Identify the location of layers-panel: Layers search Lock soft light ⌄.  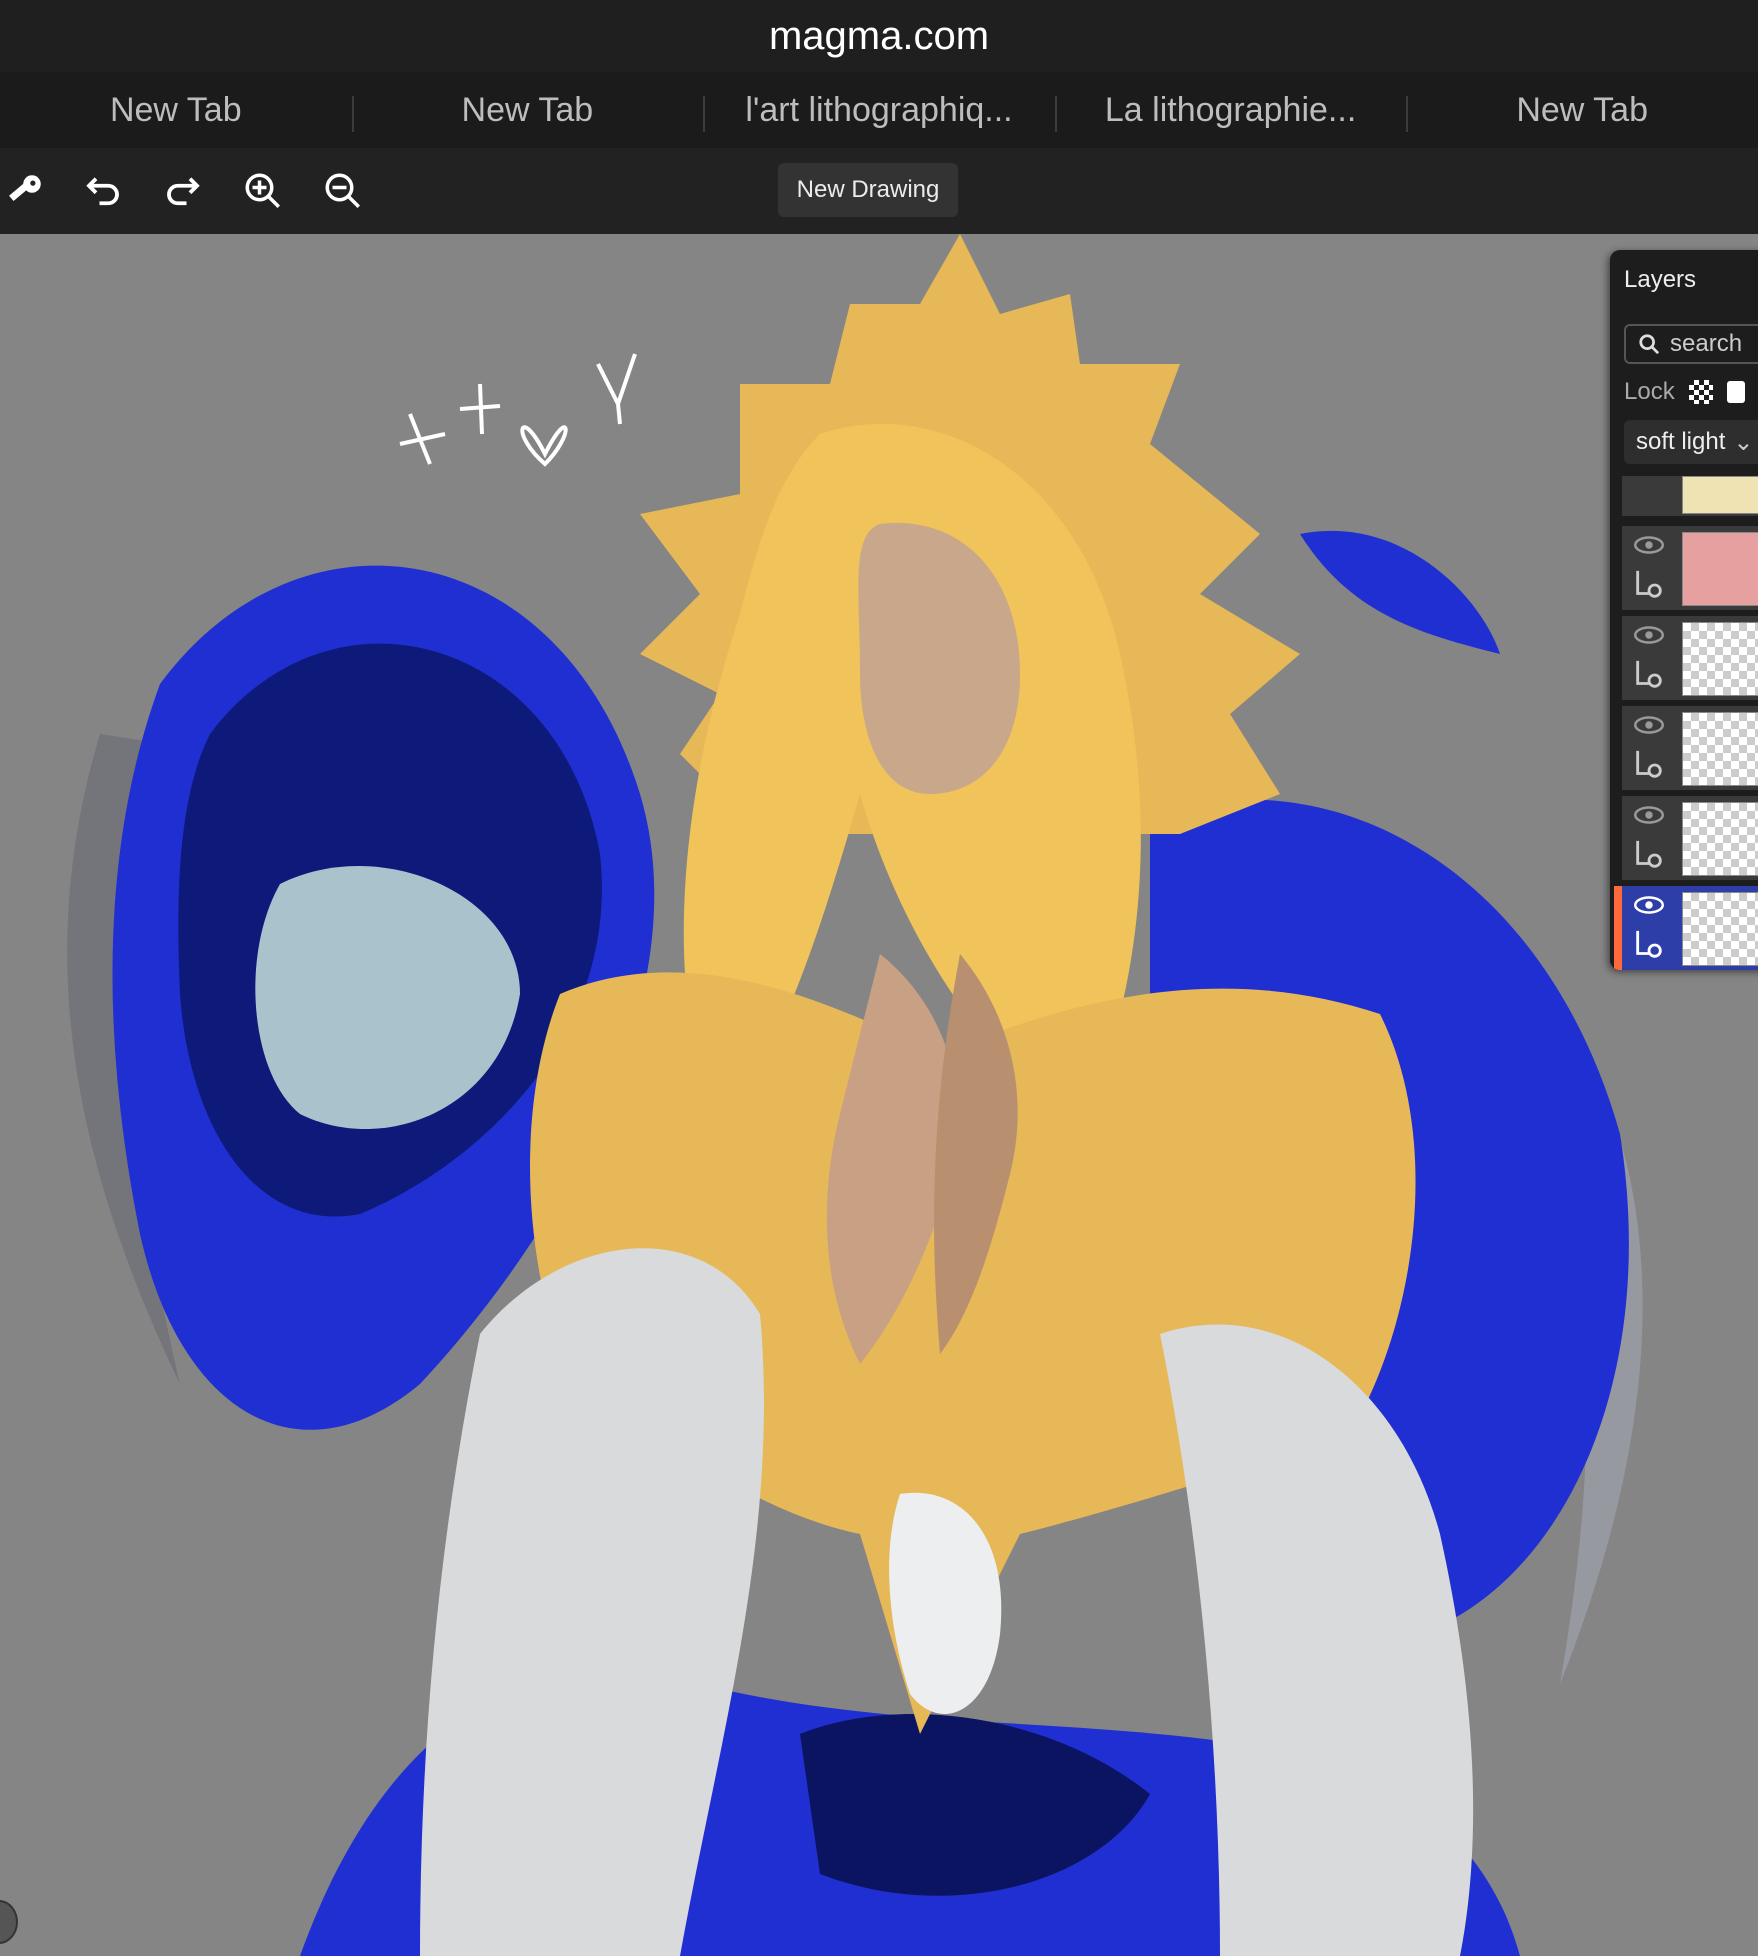
(1684, 610).